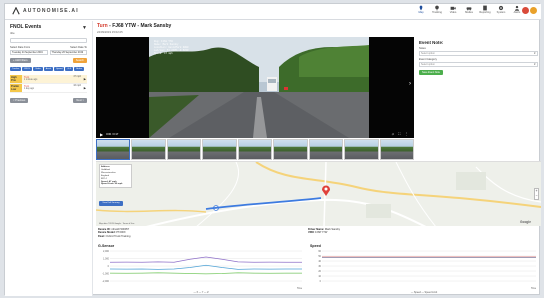 This screenshot has width=544, height=298. What do you see at coordinates (319, 271) in the screenshot?
I see `y-tick-label: 20` at bounding box center [319, 271].